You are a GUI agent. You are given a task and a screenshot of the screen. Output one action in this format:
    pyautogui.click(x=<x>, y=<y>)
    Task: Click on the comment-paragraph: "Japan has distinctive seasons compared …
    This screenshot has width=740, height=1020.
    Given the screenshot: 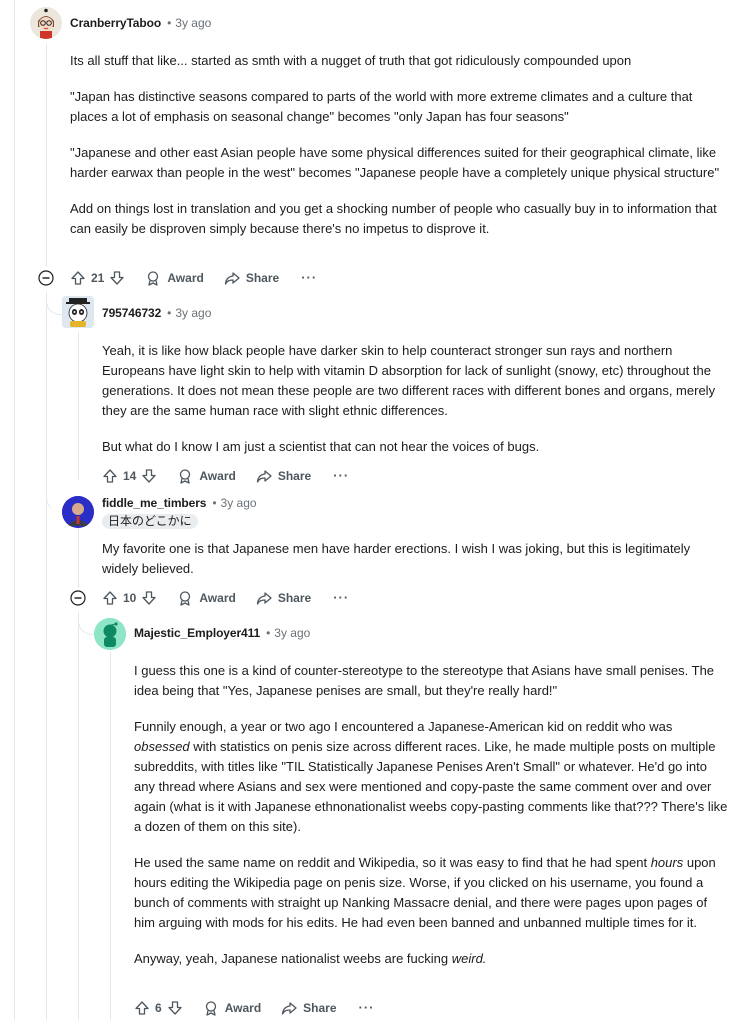 What is the action you would take?
    pyautogui.click(x=381, y=106)
    